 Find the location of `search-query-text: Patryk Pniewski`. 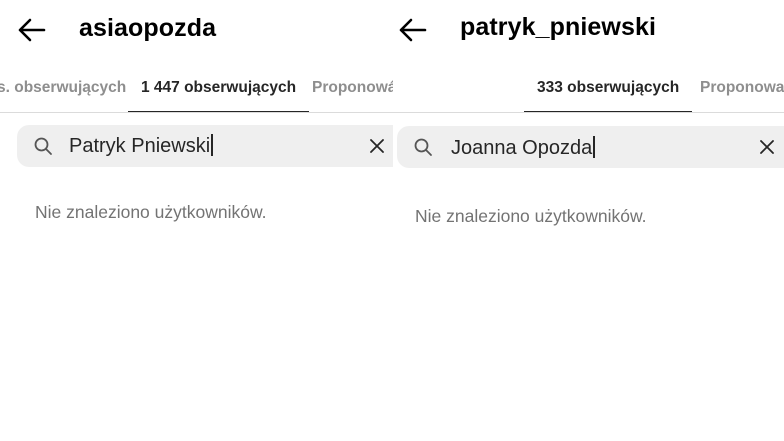

search-query-text: Patryk Pniewski is located at coordinates (140, 146).